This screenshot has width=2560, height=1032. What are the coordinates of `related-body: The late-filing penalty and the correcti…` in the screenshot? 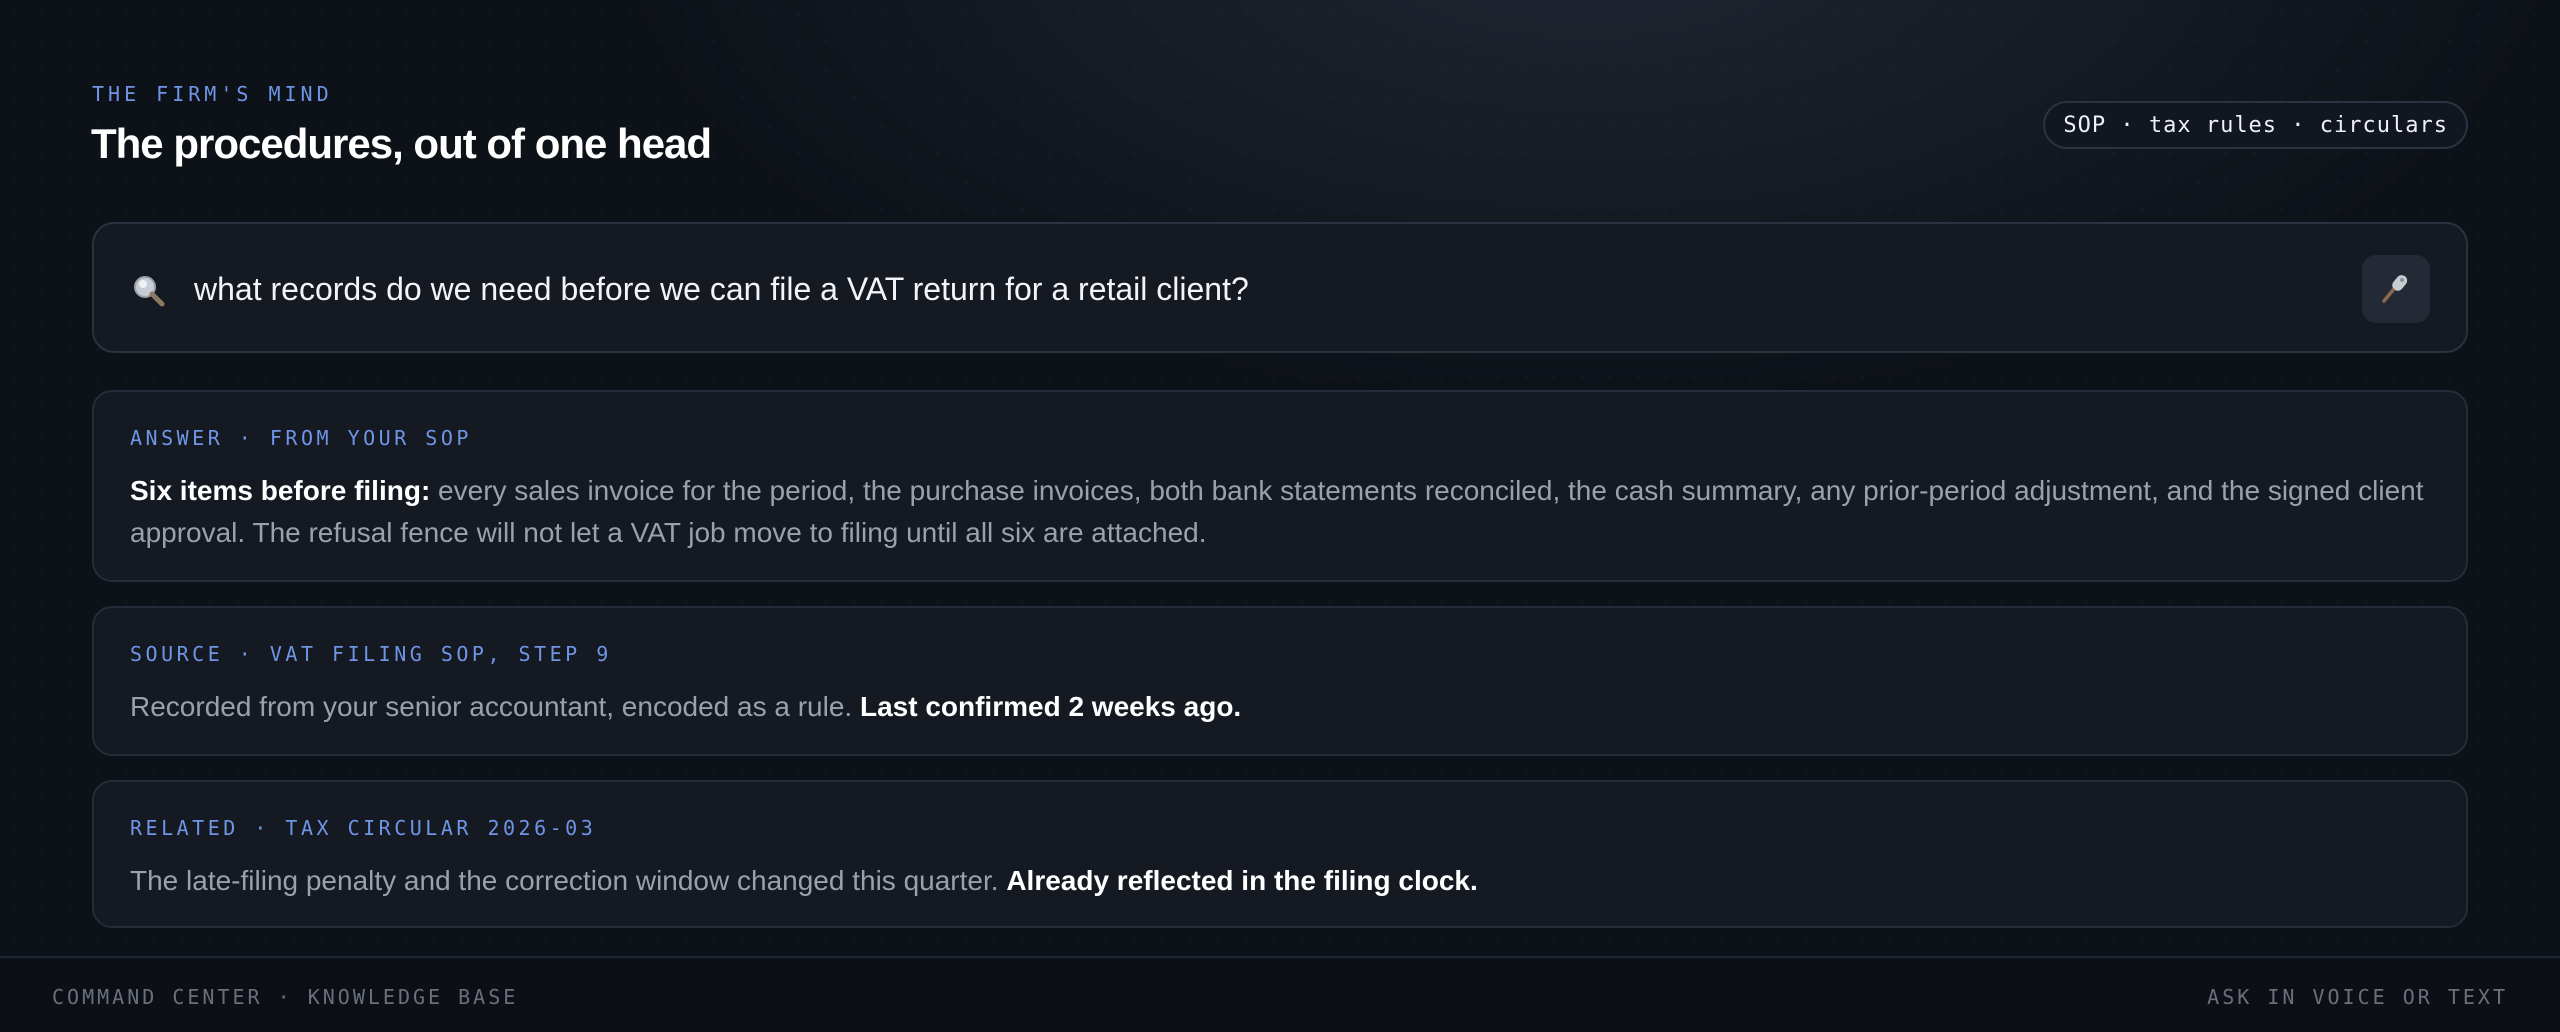 It's located at (568, 880).